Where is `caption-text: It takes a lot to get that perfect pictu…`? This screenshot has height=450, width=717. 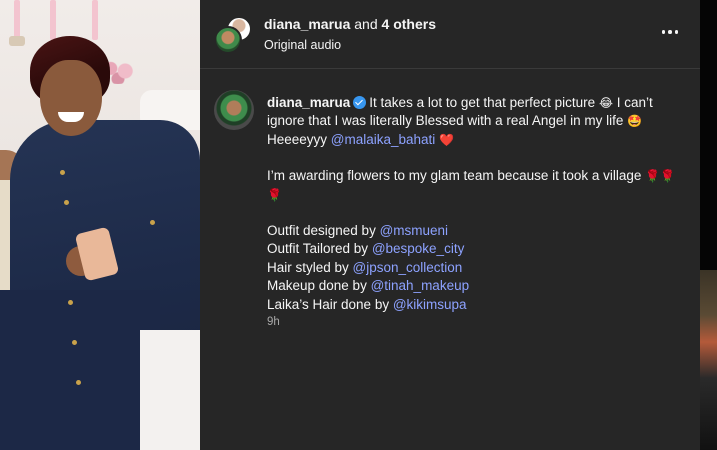 caption-text: It takes a lot to get that perfect pictu… is located at coordinates (484, 102).